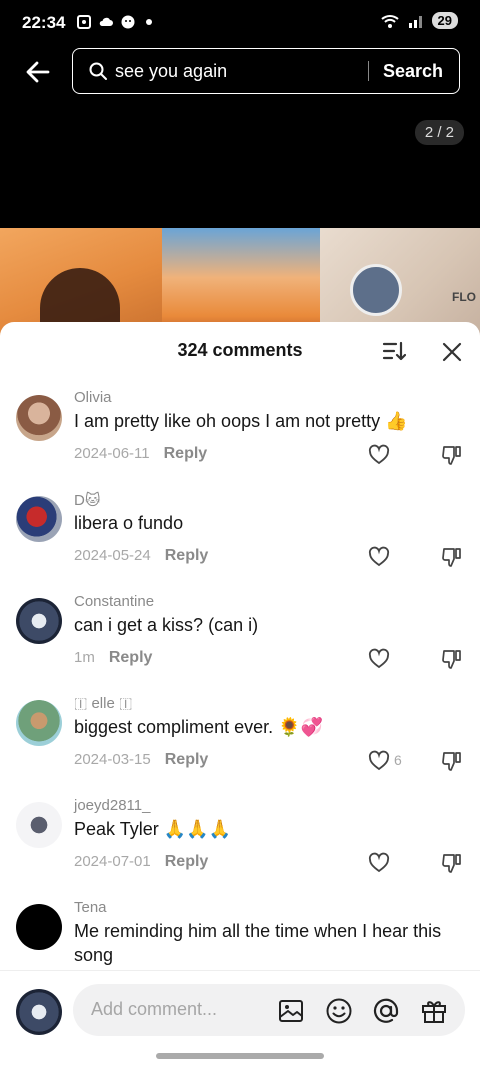  Describe the element at coordinates (439, 132) in the screenshot. I see `page-counter: 2 / 2` at that location.